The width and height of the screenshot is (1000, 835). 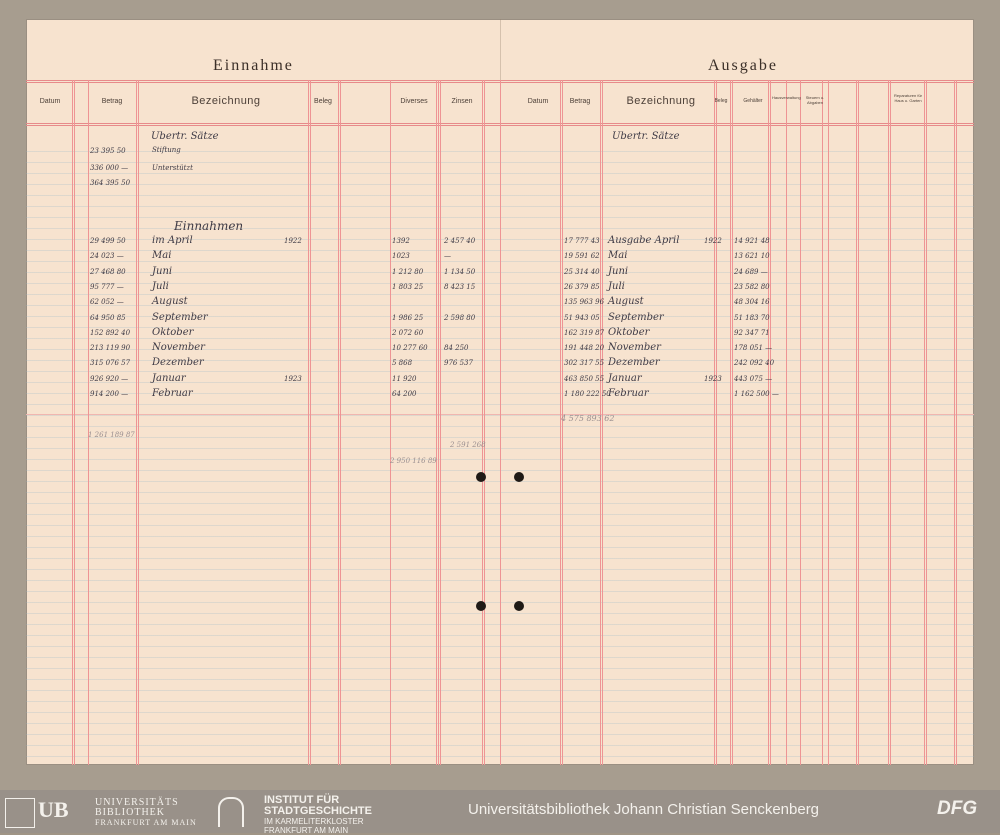 I want to click on expense-row-amount: 191 448 20, so click(x=584, y=348).